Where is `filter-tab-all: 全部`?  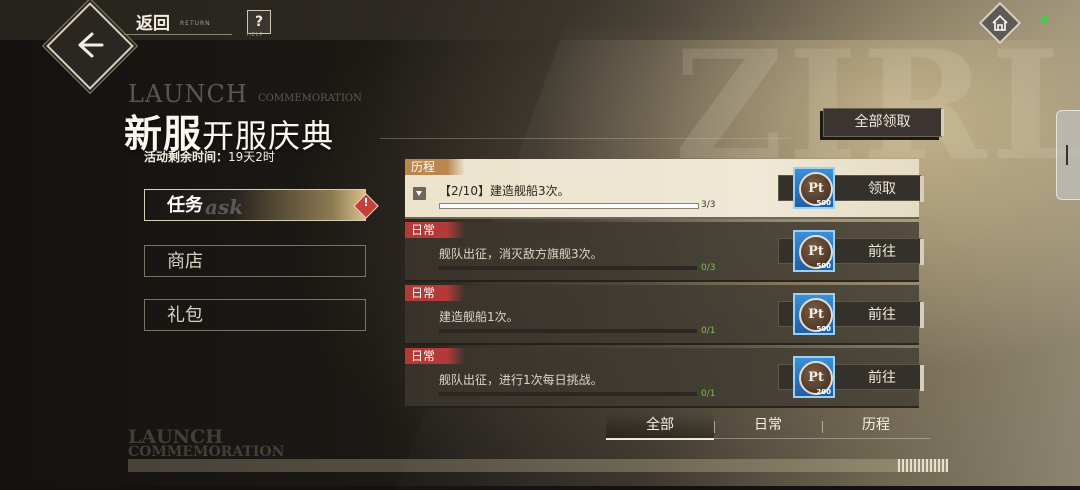 filter-tab-all: 全部 is located at coordinates (660, 426).